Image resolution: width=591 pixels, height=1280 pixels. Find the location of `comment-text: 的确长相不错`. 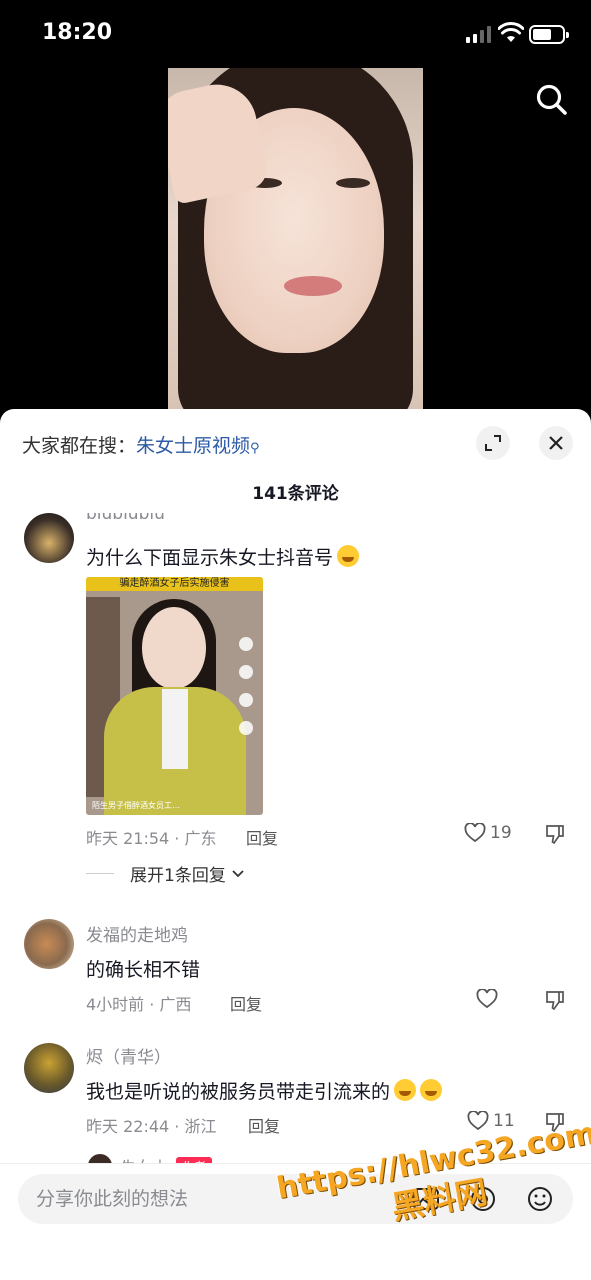

comment-text: 的确长相不错 is located at coordinates (143, 970).